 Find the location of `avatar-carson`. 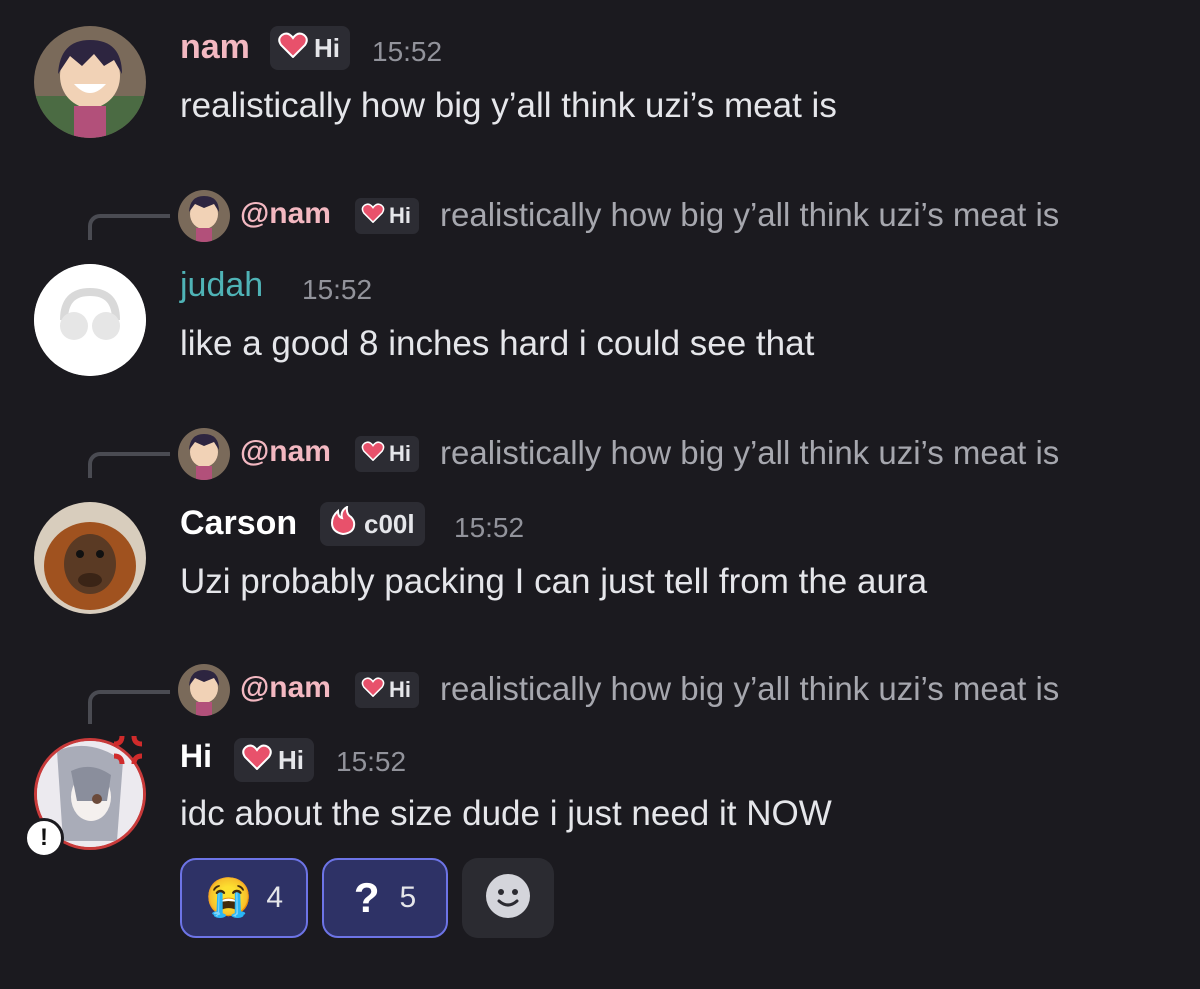

avatar-carson is located at coordinates (90, 558).